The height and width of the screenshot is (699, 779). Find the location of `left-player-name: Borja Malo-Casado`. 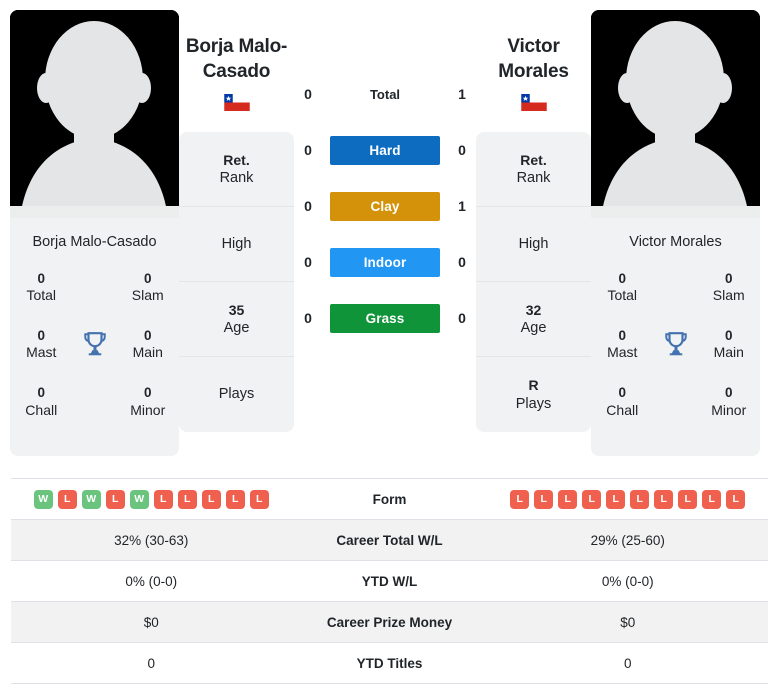

left-player-name: Borja Malo-Casado is located at coordinates (236, 59).